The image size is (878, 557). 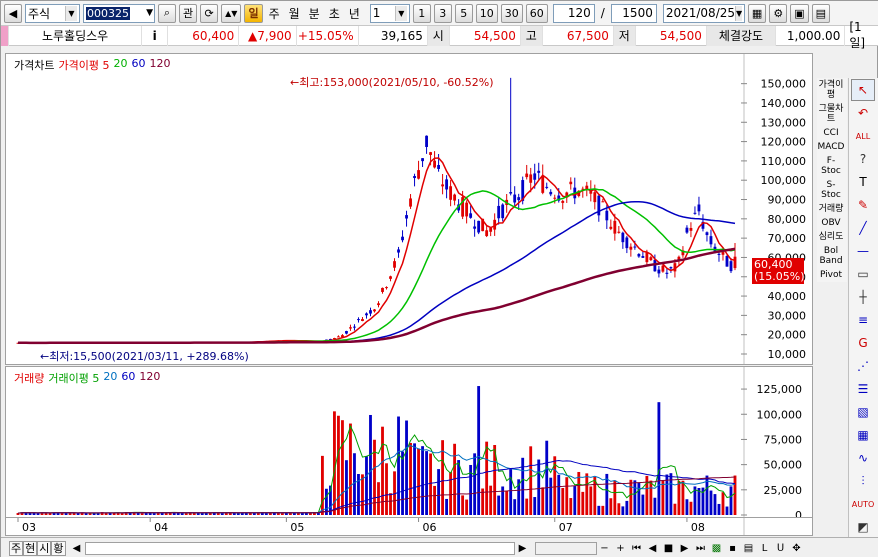 I want to click on refresh-icon: ⟳, so click(x=209, y=13).